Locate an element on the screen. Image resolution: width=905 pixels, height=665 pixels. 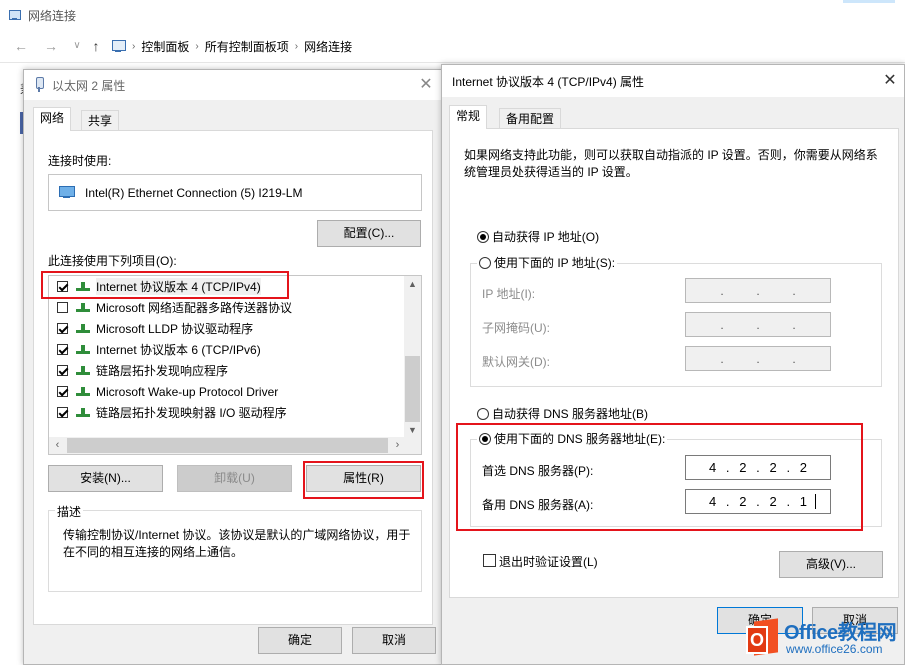
list-item: Microsoft 网络适配器多路传送器协议 is located at coordinates (226, 307).